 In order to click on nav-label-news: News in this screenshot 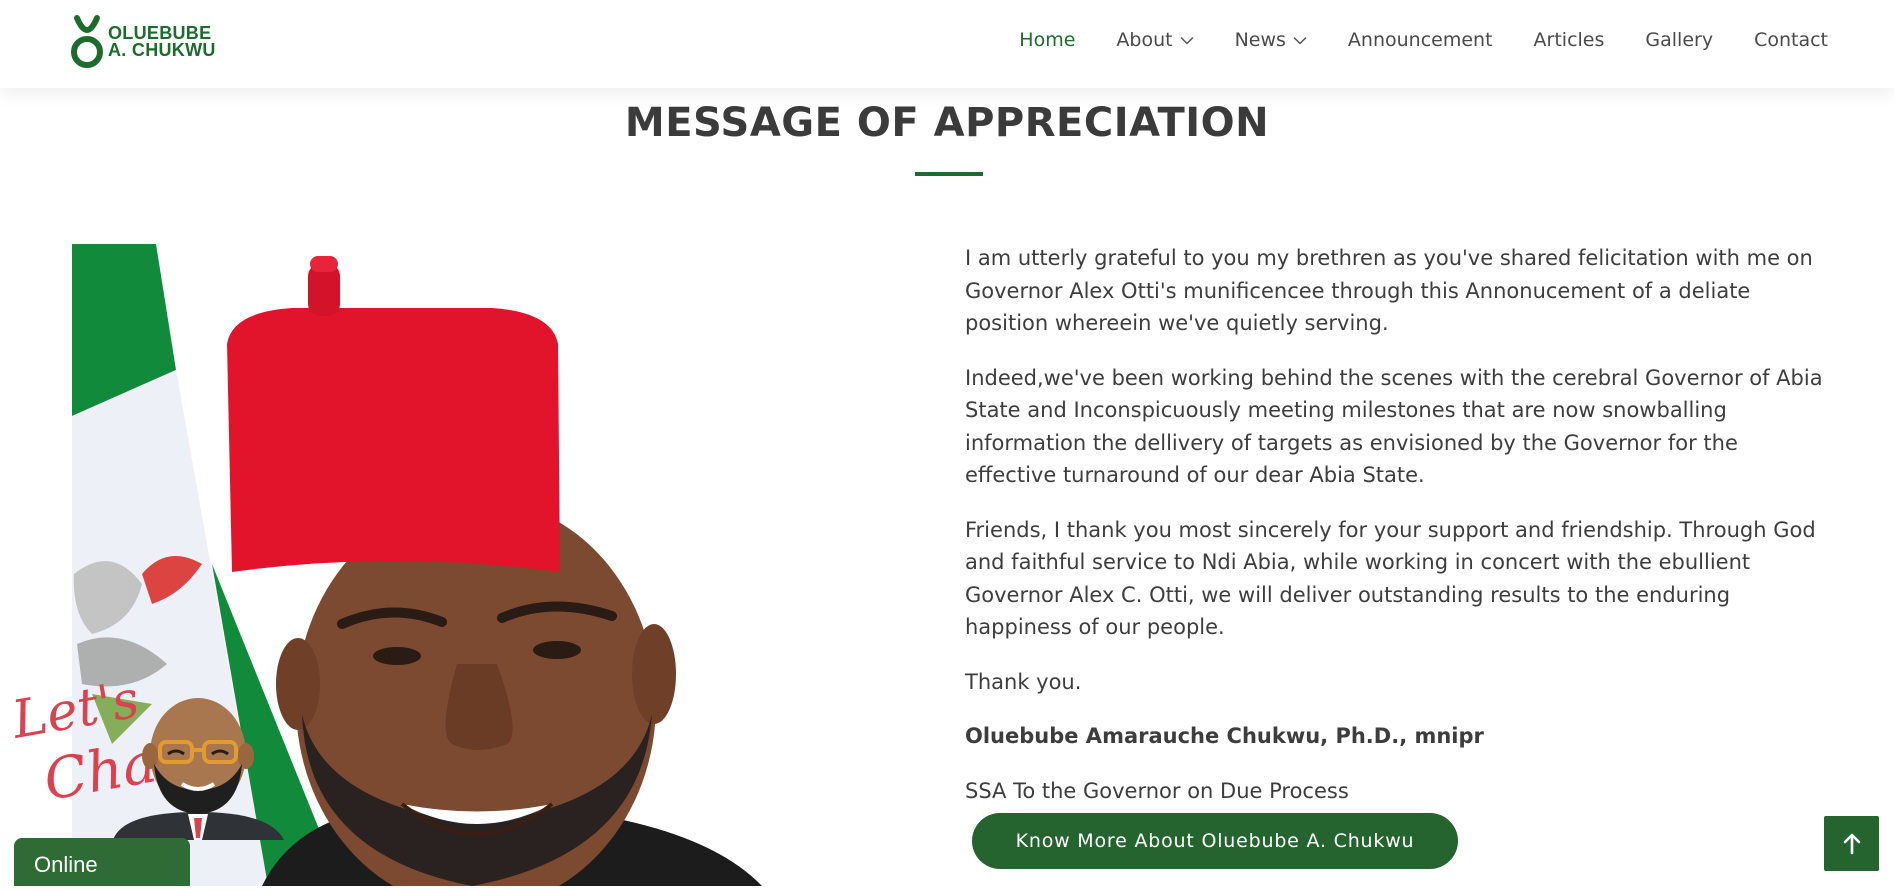, I will do `click(1260, 40)`.